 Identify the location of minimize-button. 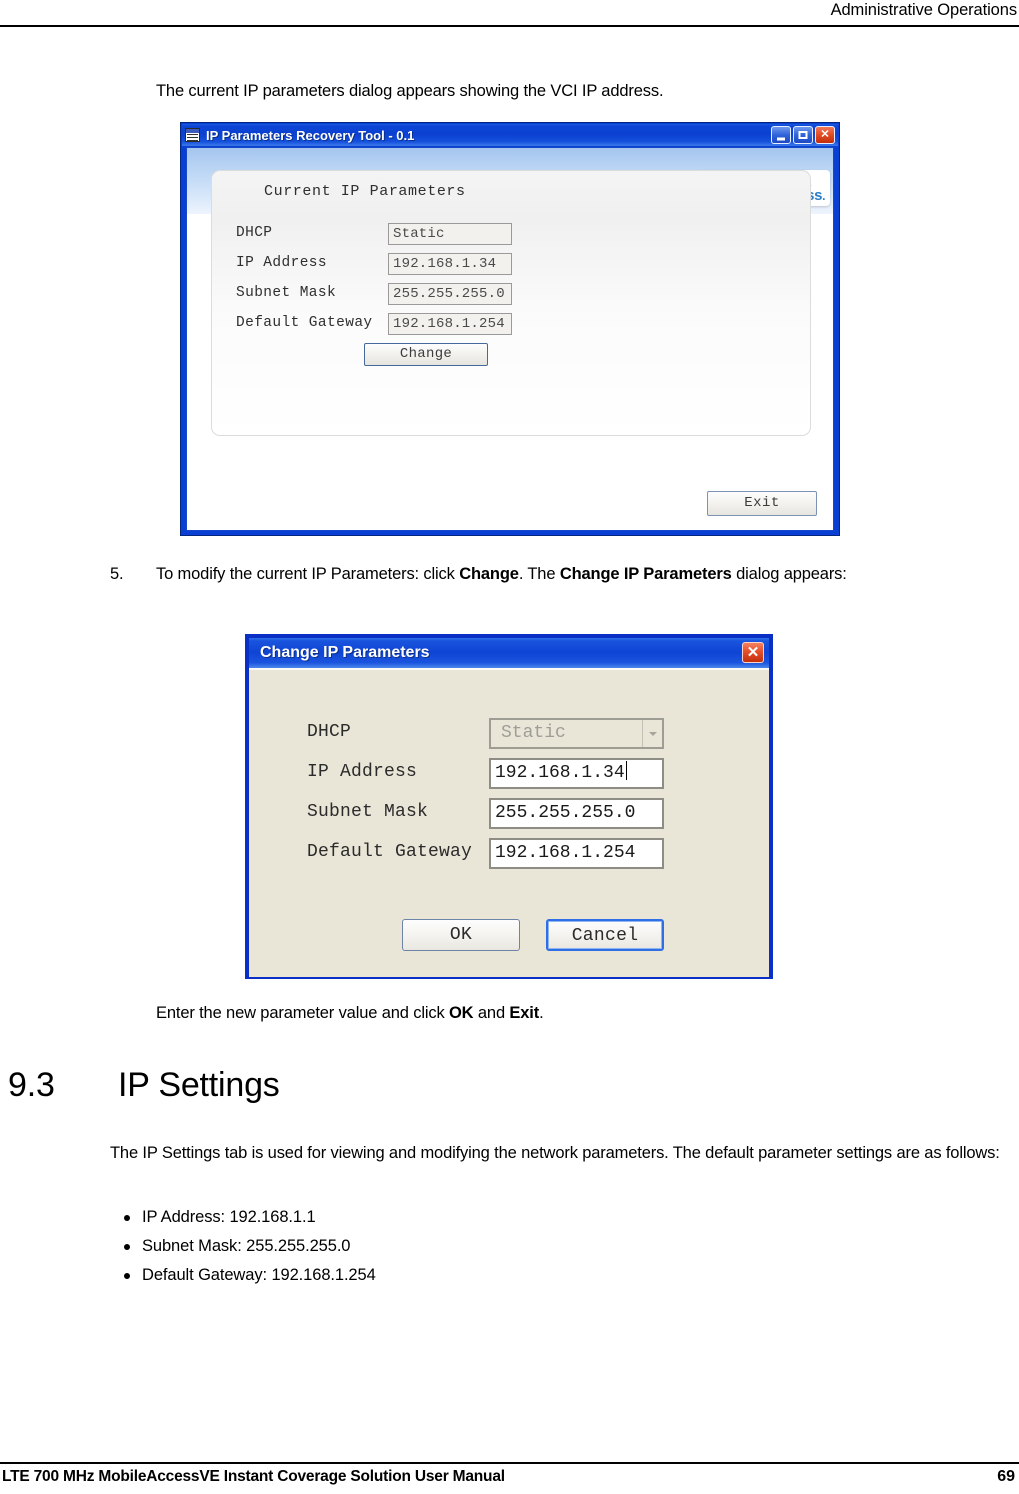
(781, 135).